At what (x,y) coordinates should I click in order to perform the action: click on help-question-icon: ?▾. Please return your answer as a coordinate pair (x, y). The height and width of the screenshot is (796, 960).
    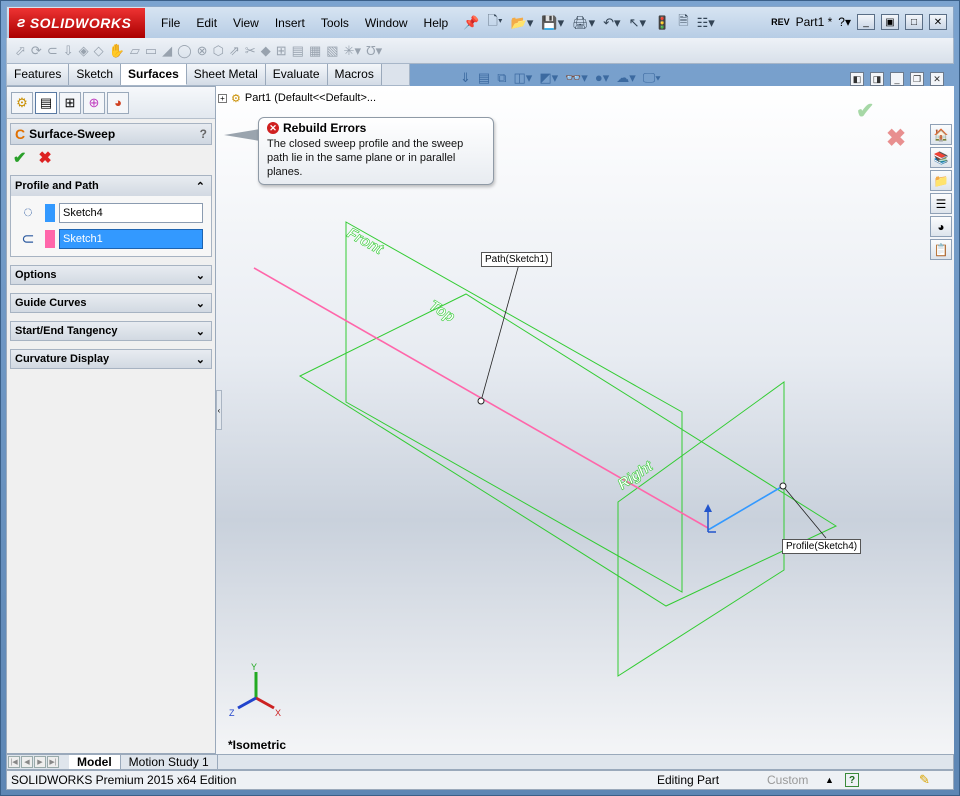
    Looking at the image, I should click on (844, 22).